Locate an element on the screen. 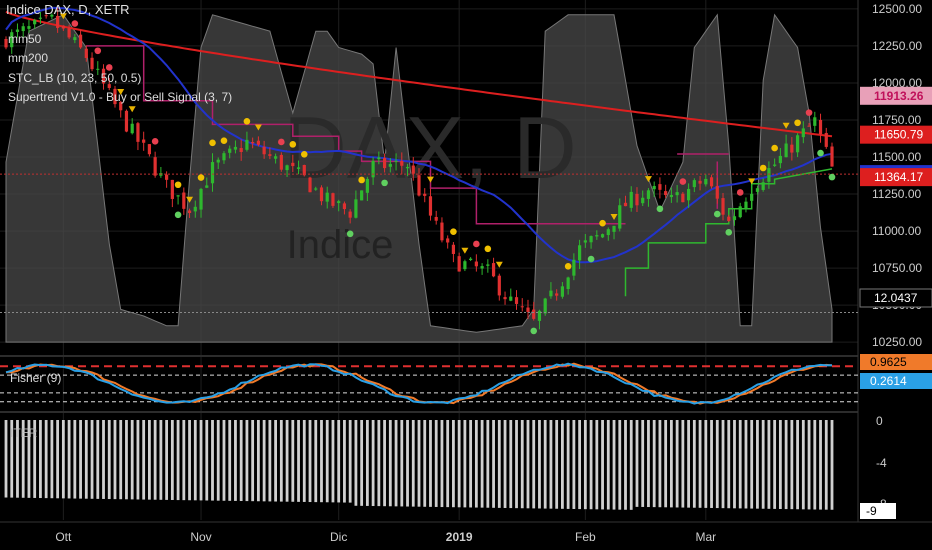 This screenshot has height=550, width=932. lower-pane-label: ITER is located at coordinates (24, 433).